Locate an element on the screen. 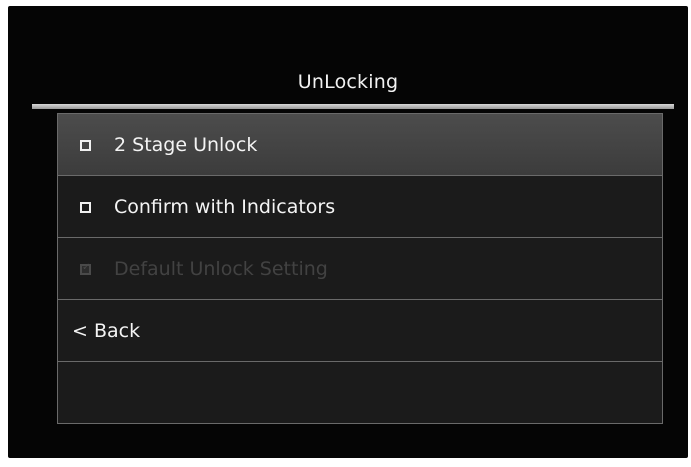 This screenshot has height=467, width=691. checked-checkbox-icon: ✓ is located at coordinates (85, 268).